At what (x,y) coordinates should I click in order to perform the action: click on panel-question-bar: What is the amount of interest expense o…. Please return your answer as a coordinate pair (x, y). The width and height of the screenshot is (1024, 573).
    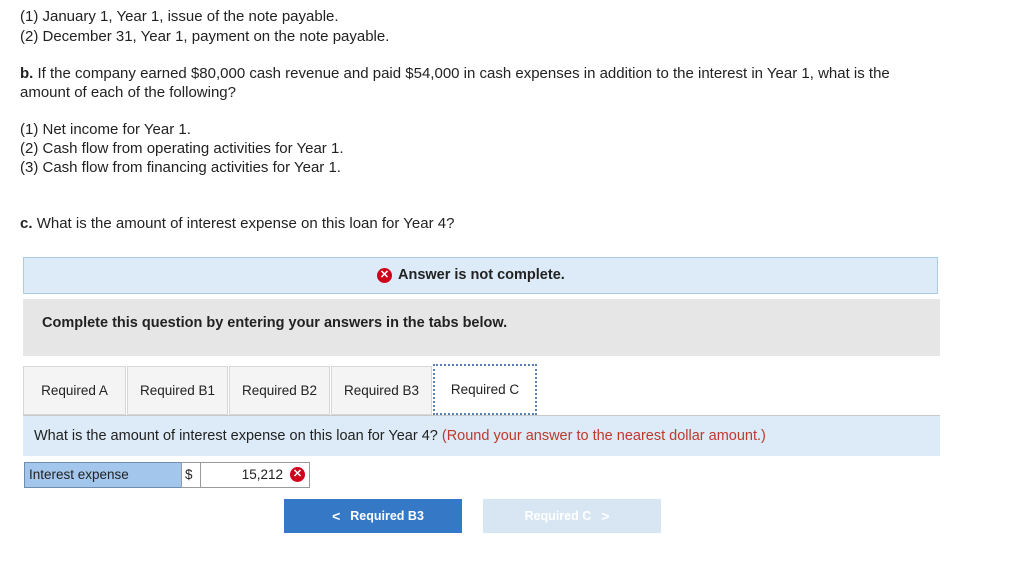
    Looking at the image, I should click on (481, 436).